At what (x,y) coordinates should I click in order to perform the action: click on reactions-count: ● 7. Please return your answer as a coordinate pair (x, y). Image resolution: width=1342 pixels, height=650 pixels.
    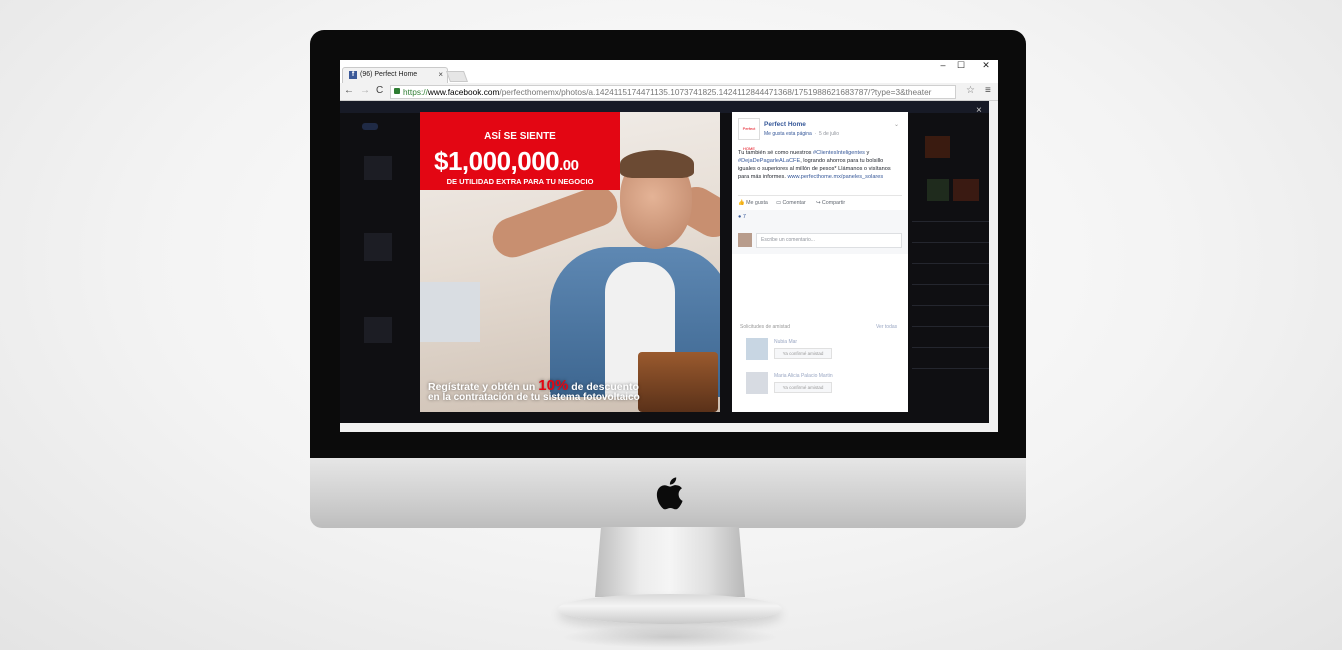
    Looking at the image, I should click on (742, 217).